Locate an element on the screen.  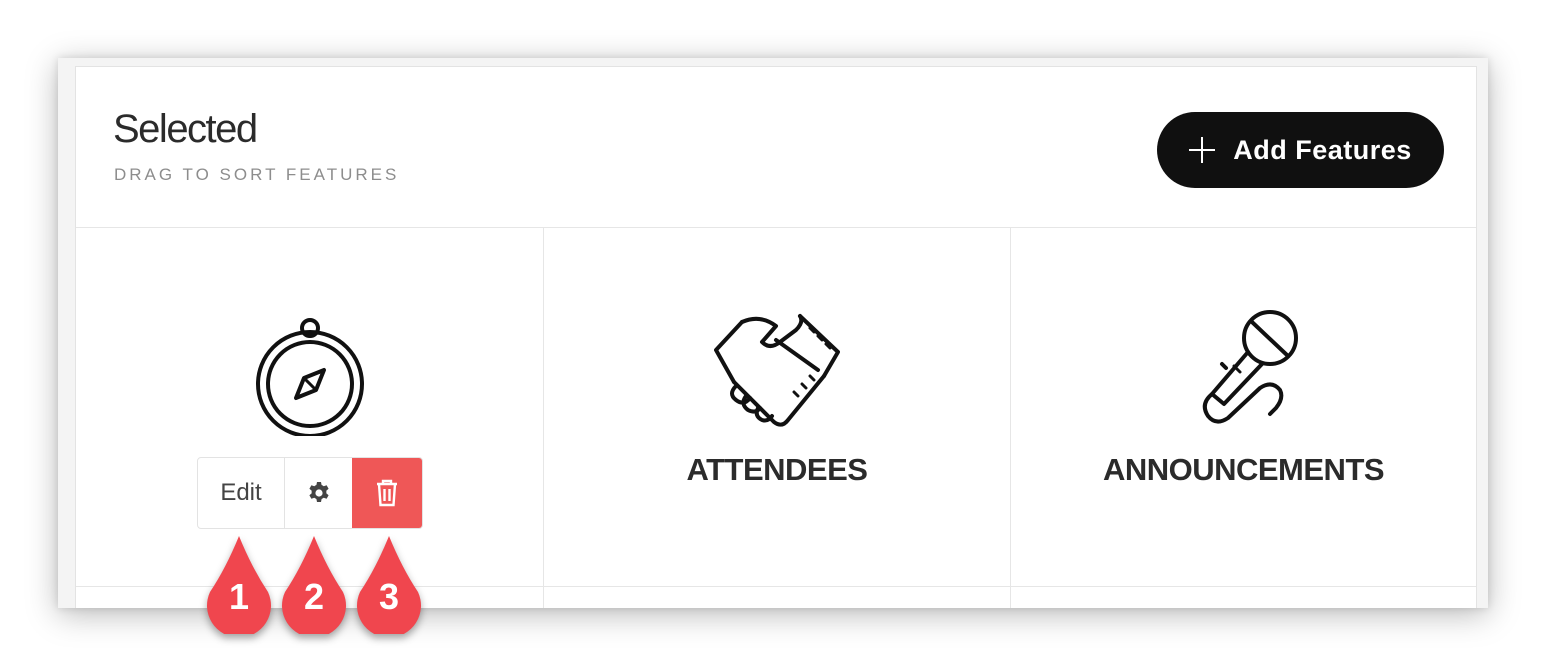
callout-number: 1 is located at coordinates (239, 596).